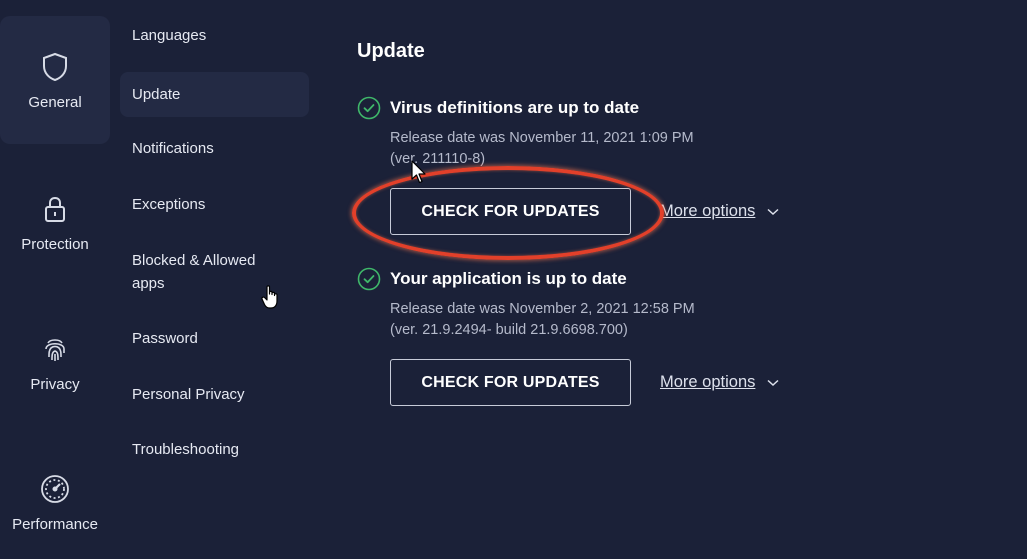  I want to click on fingerprint-icon, so click(55, 349).